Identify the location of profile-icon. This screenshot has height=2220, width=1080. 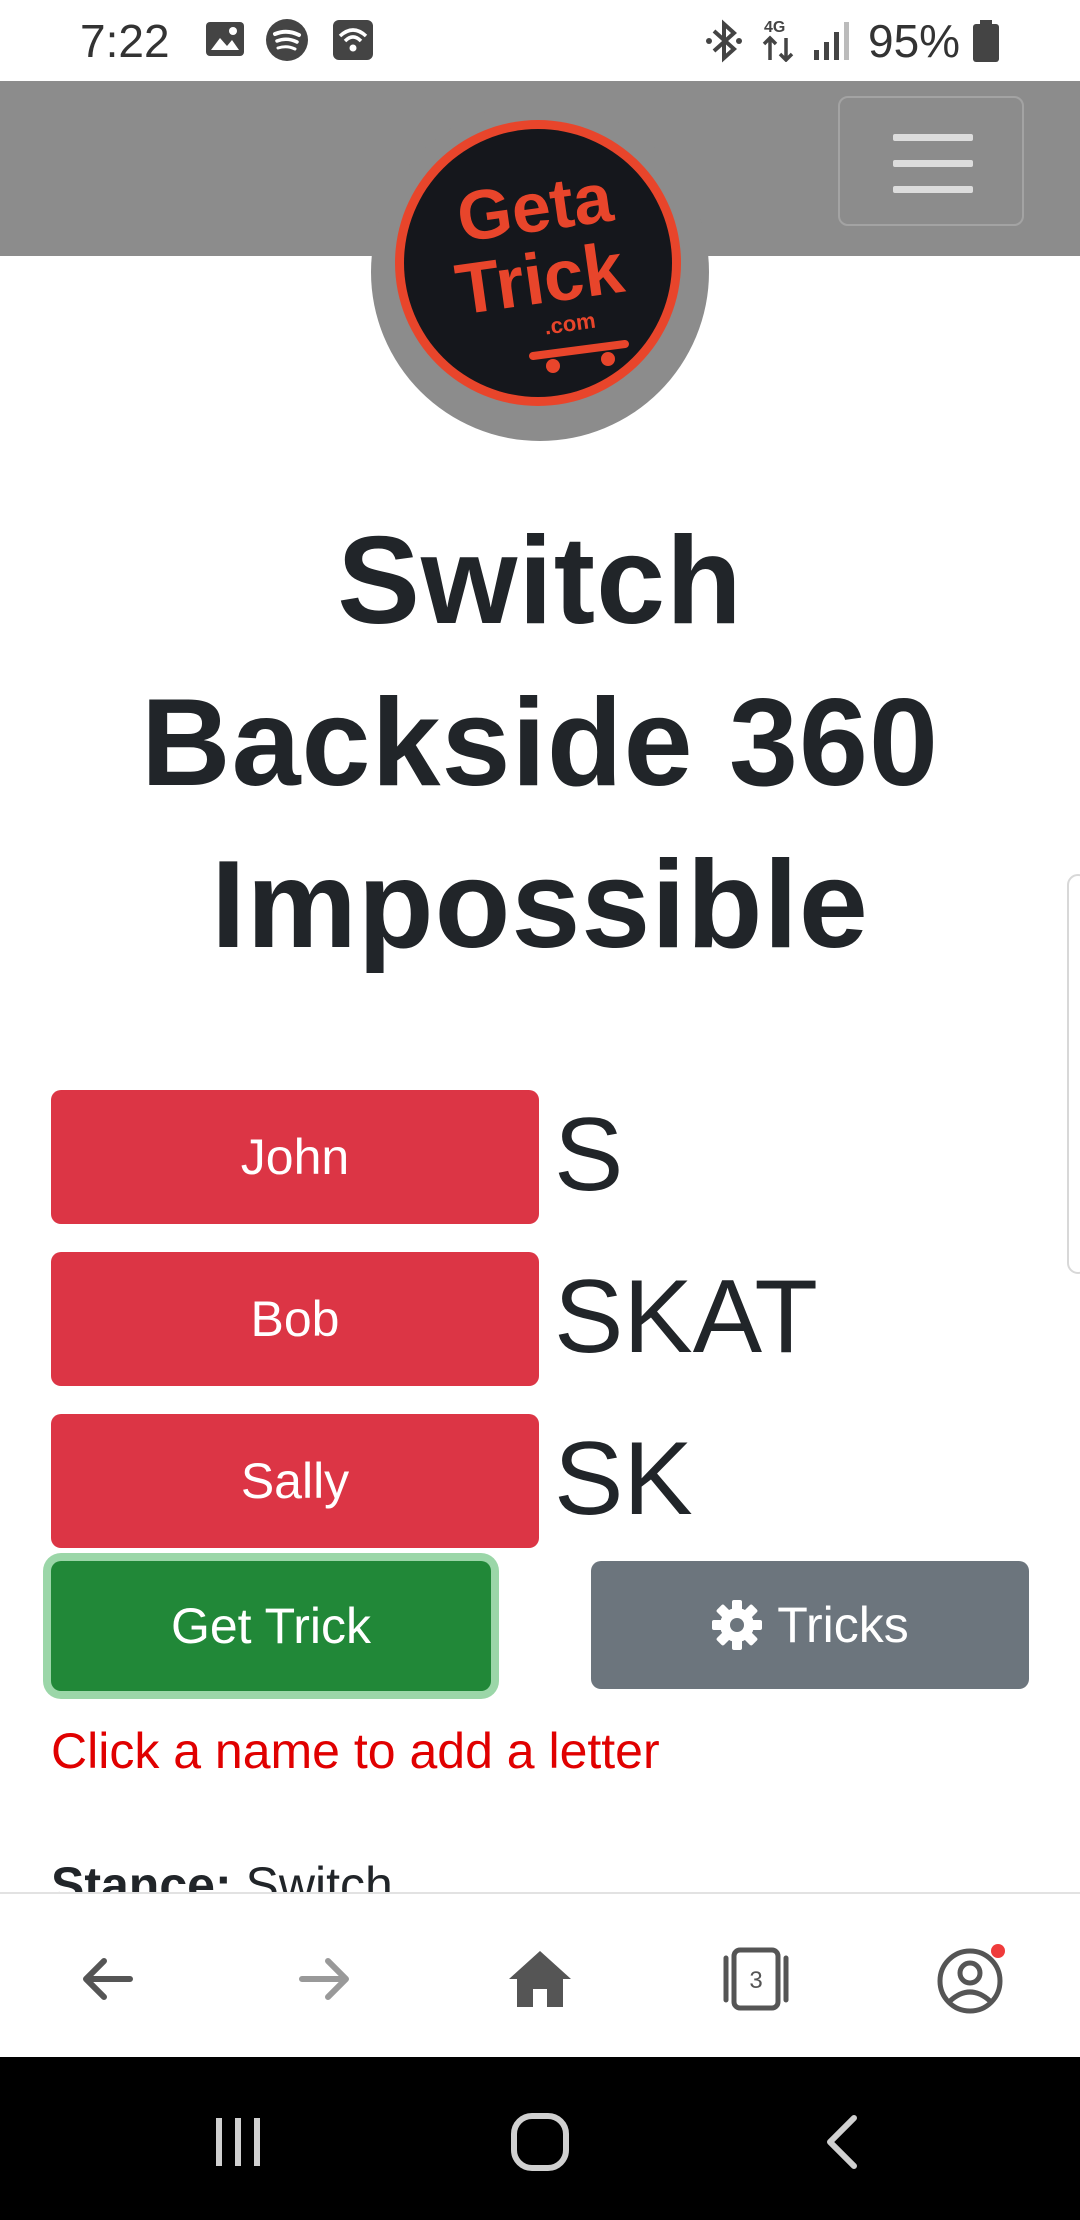
(971, 1979).